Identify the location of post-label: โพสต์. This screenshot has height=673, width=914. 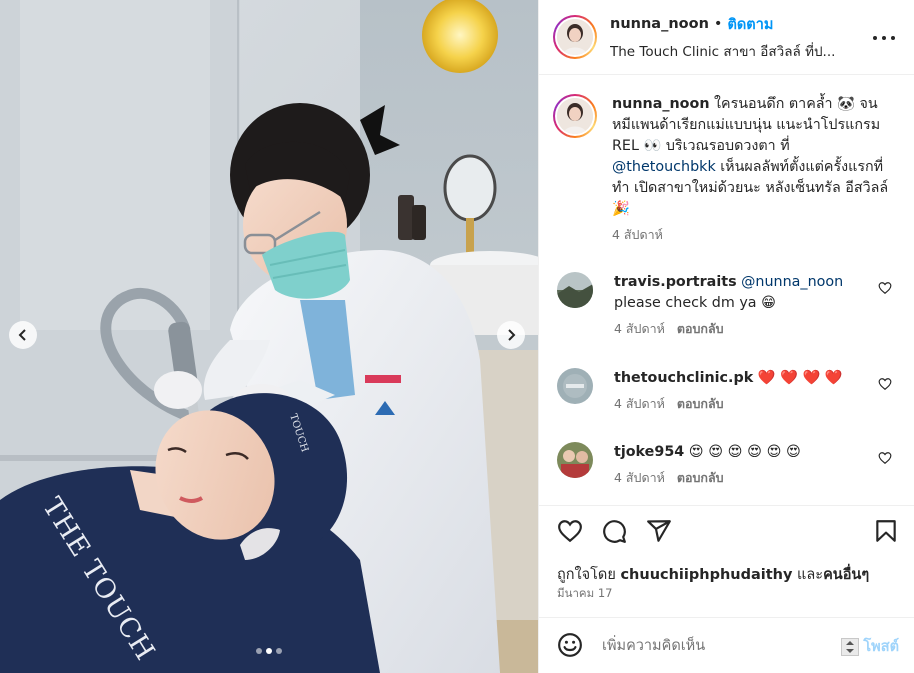
(881, 647).